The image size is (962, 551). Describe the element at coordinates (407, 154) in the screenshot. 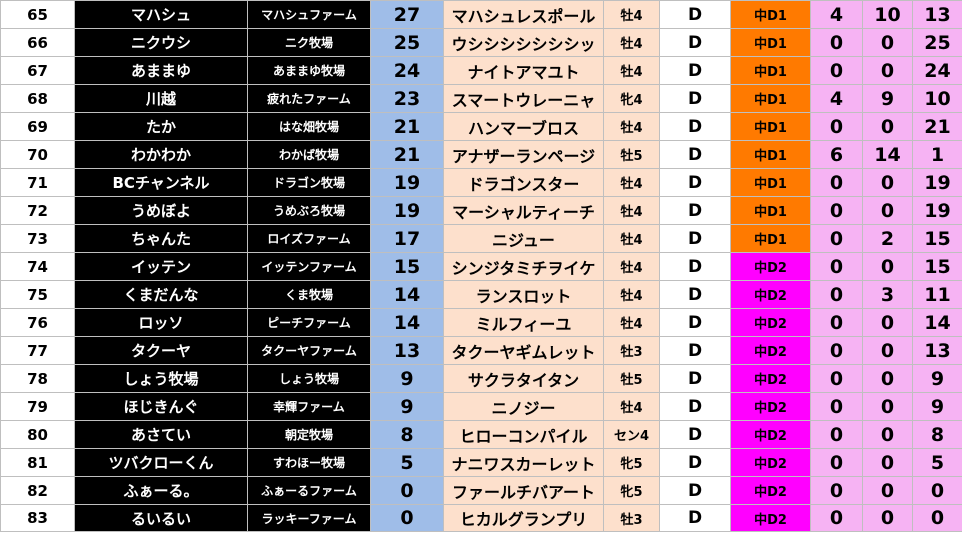

I see `points-cell: 21` at that location.